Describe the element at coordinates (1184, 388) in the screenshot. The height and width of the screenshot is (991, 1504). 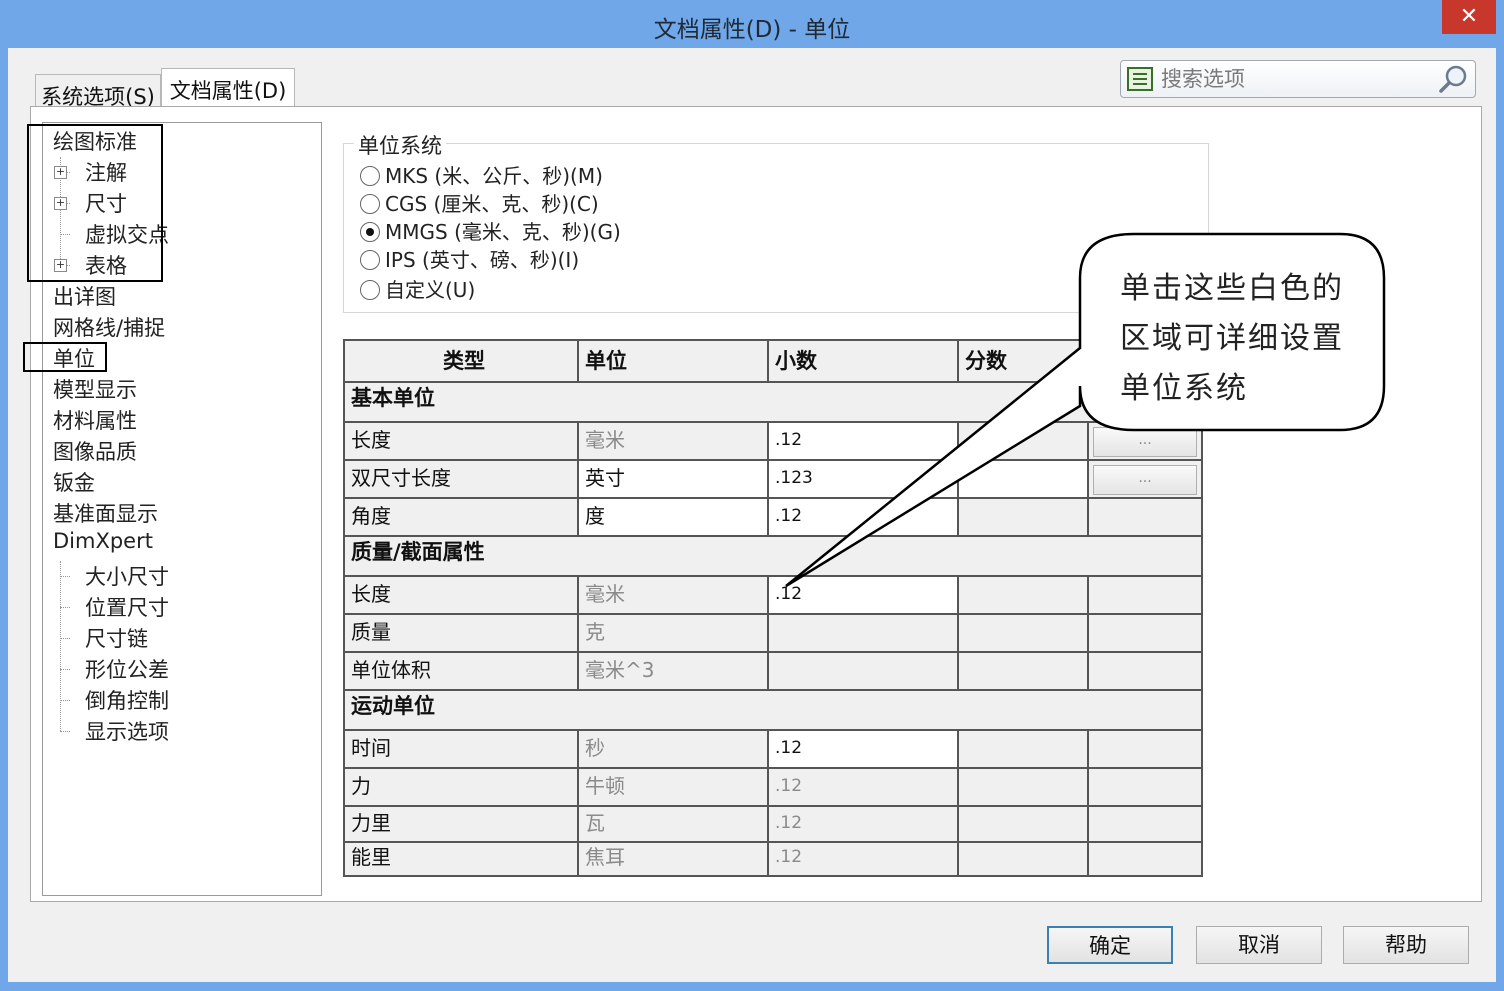
I see `callout-line-3: 单位系统` at that location.